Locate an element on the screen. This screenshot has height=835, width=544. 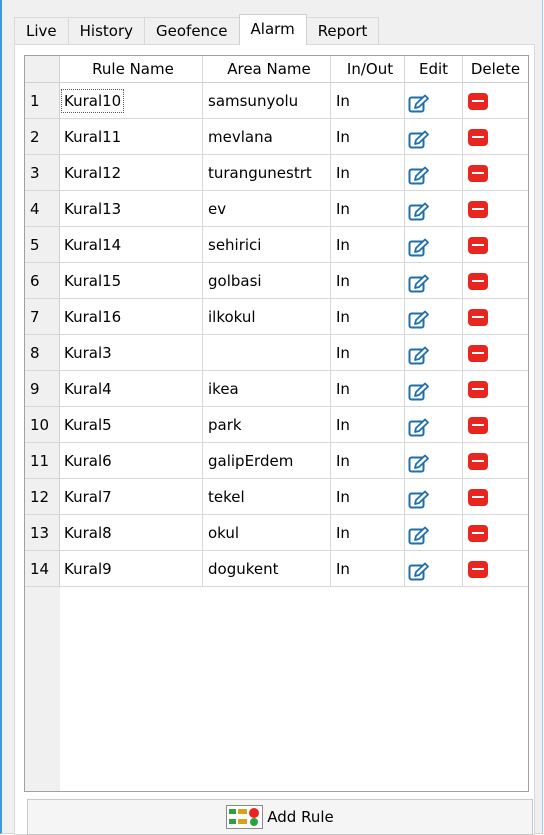
table-row: 14 Kural9 dogukent In is located at coordinates (276, 569).